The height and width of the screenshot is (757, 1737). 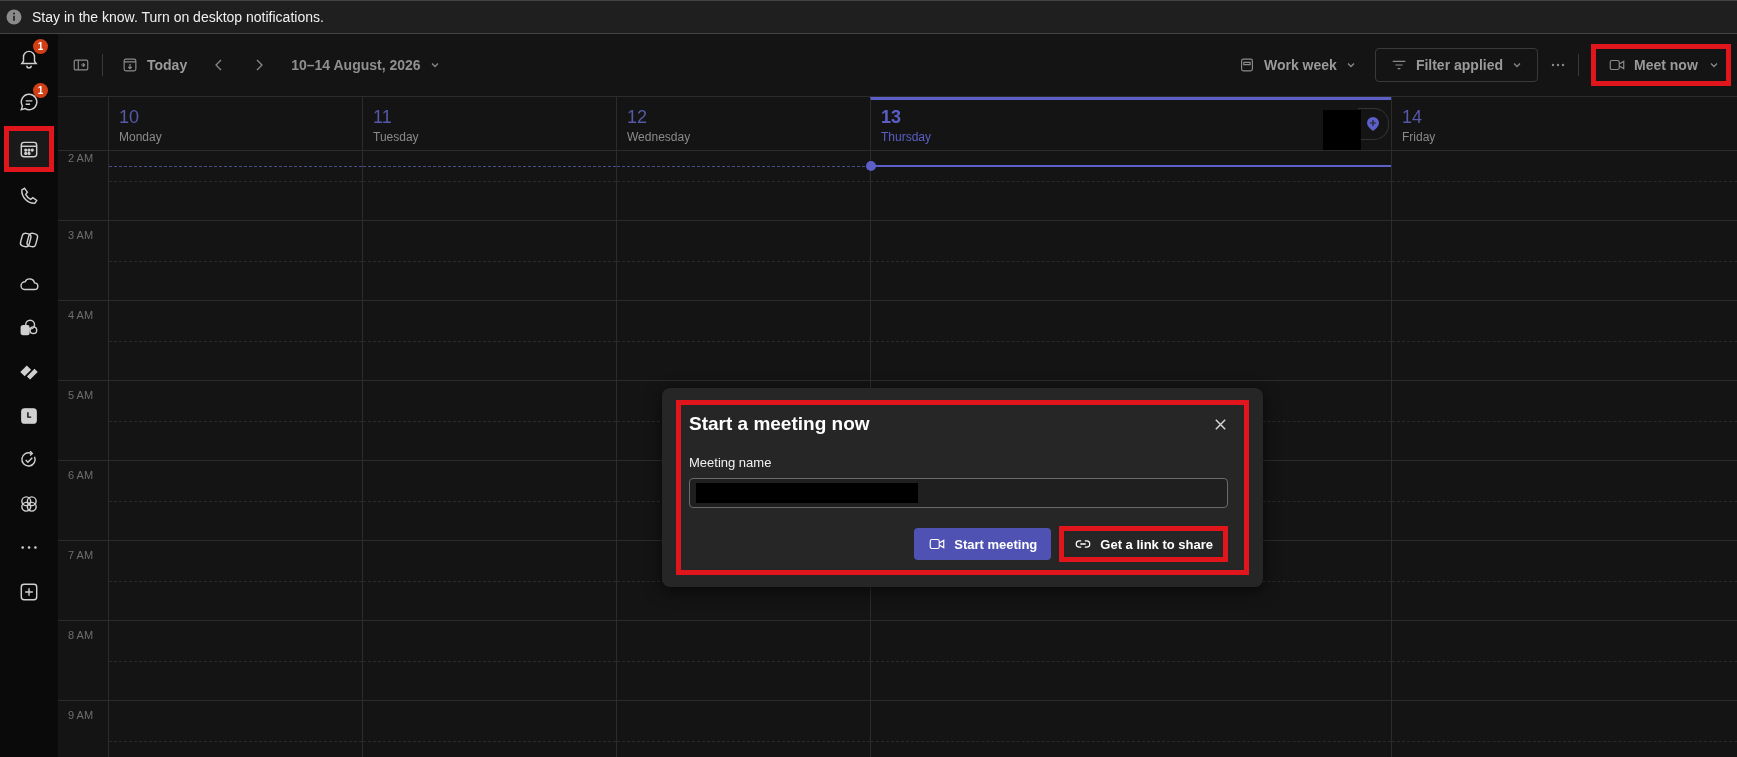 I want to click on time-label: 3 AM, so click(x=81, y=235).